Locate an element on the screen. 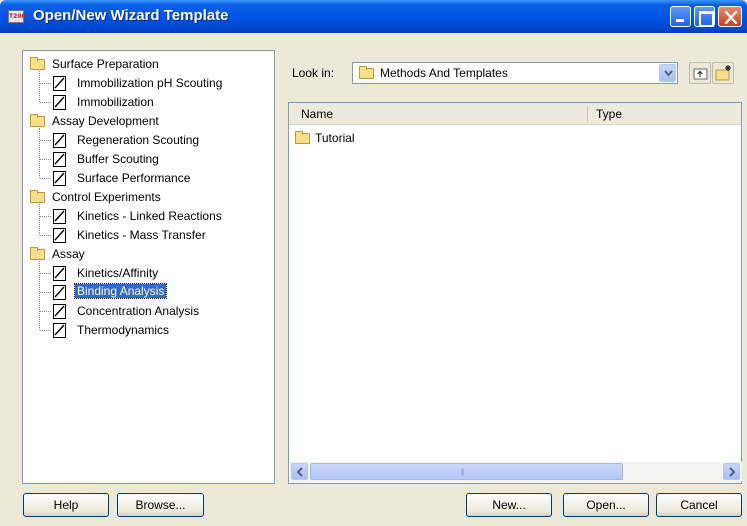  dropdown-arrow-button is located at coordinates (667, 73).